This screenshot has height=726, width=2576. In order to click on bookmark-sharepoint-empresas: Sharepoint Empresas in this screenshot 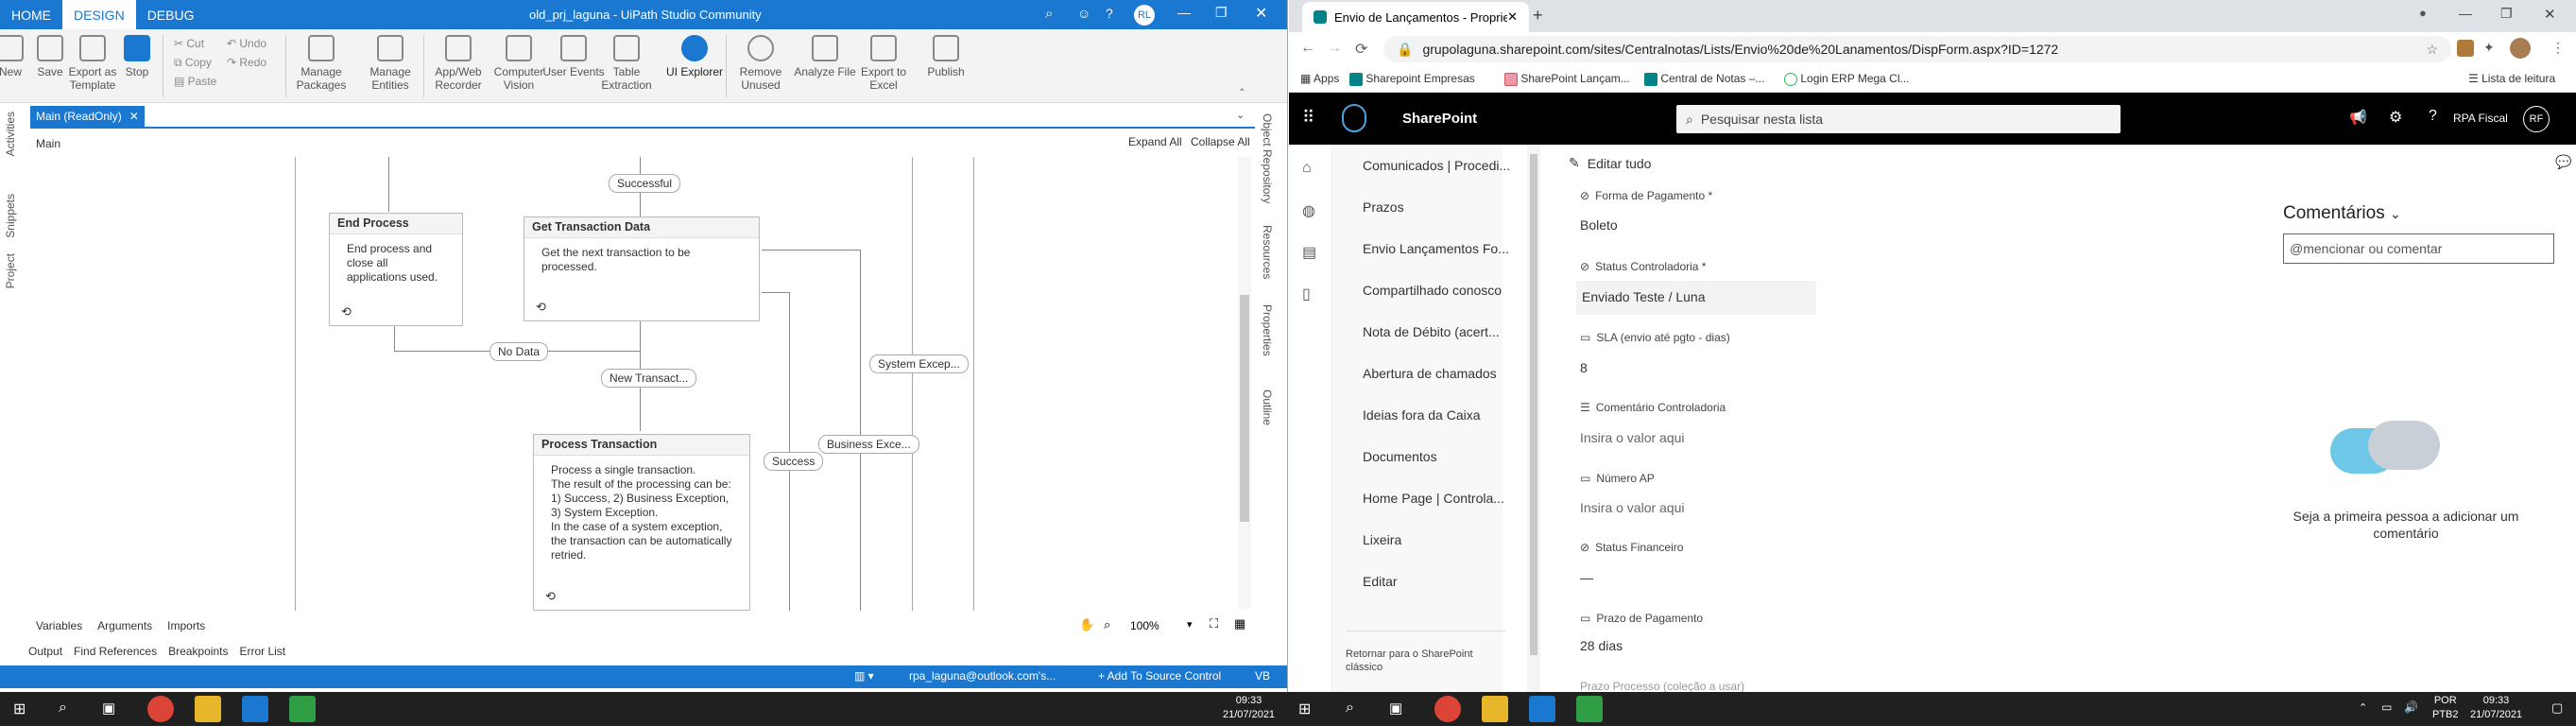, I will do `click(1412, 79)`.